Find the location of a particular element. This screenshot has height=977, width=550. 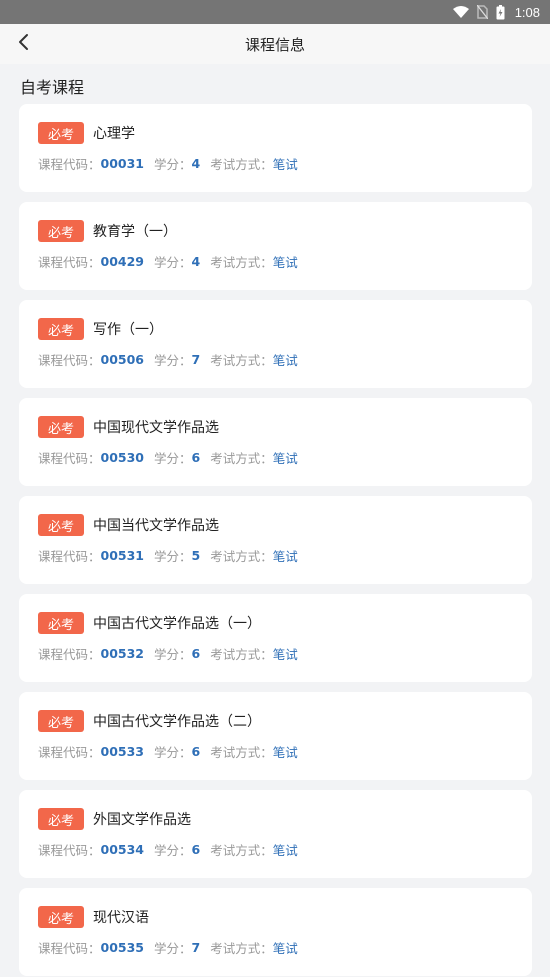

course-name: 中国当代文学作品选 is located at coordinates (156, 526).